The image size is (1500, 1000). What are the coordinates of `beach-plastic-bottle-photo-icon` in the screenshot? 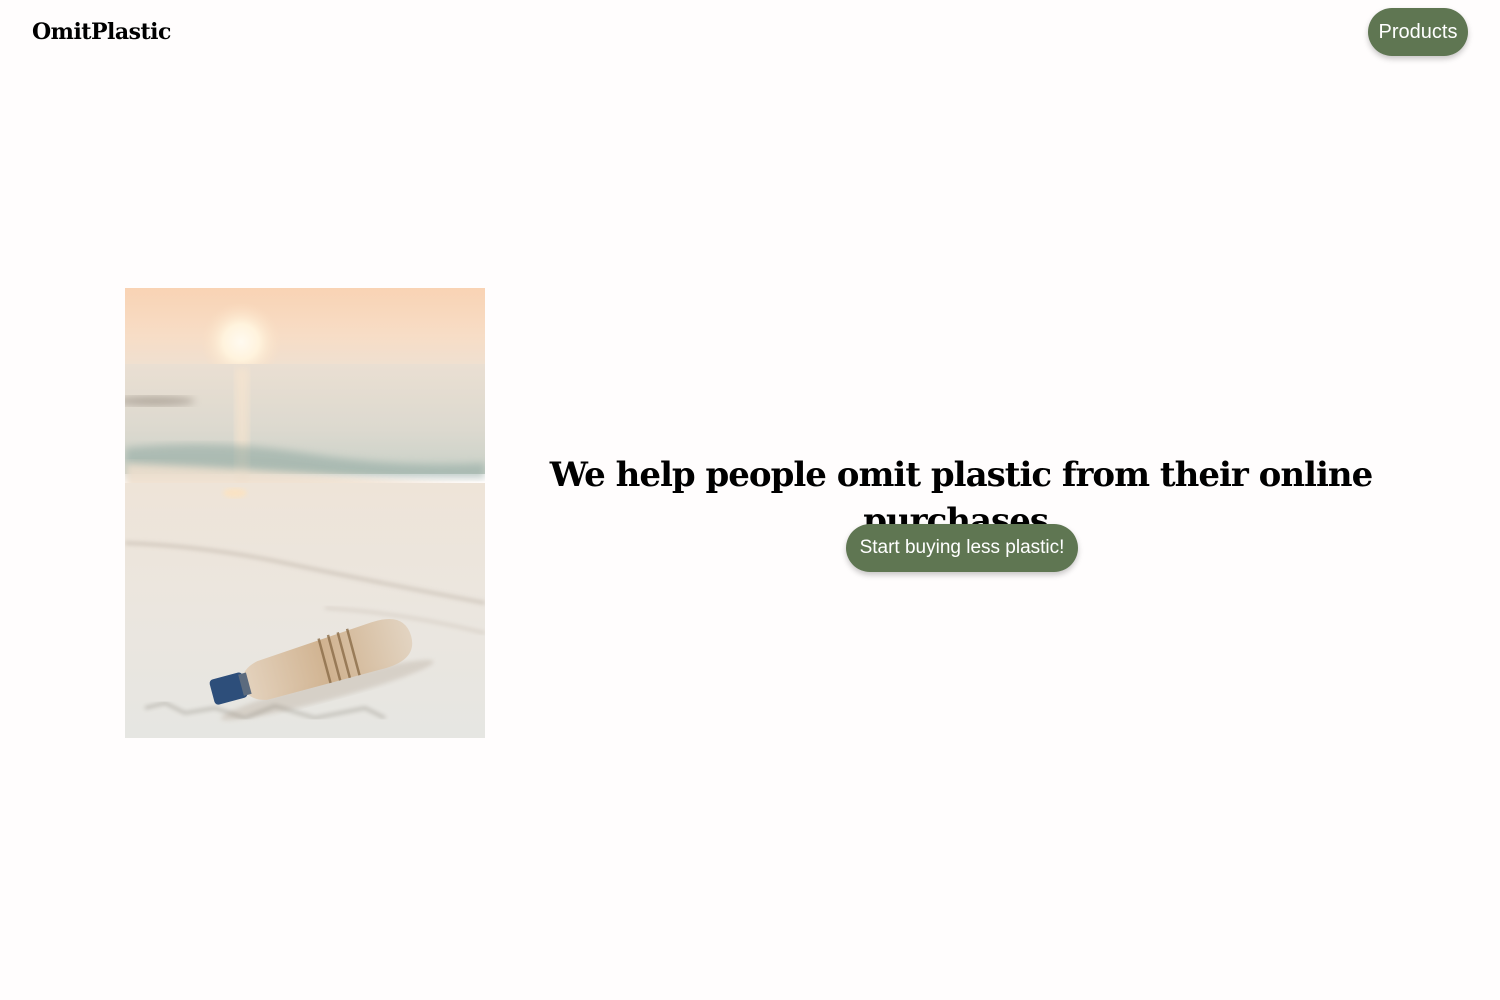 It's located at (305, 513).